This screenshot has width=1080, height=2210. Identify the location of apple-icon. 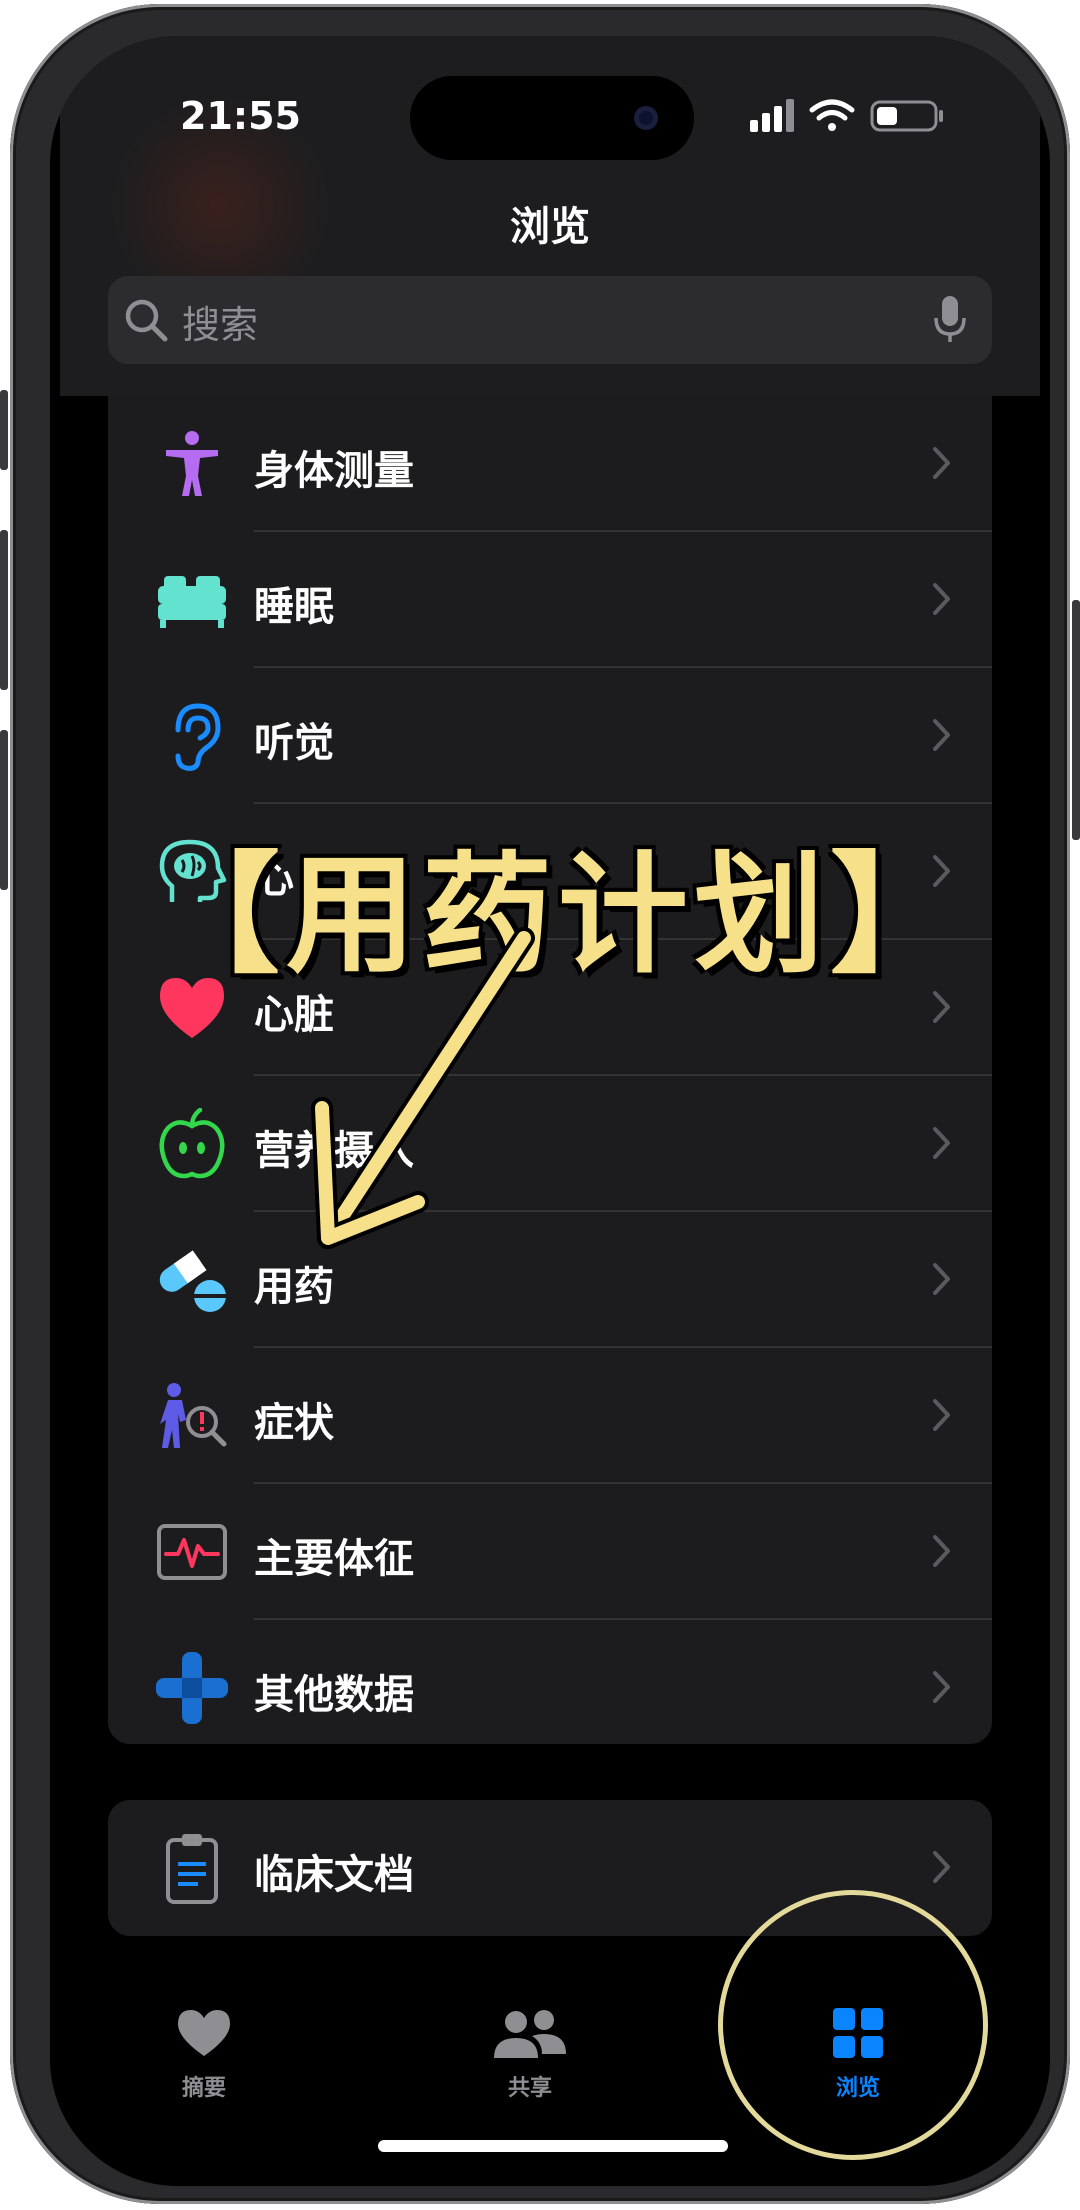
(192, 1143).